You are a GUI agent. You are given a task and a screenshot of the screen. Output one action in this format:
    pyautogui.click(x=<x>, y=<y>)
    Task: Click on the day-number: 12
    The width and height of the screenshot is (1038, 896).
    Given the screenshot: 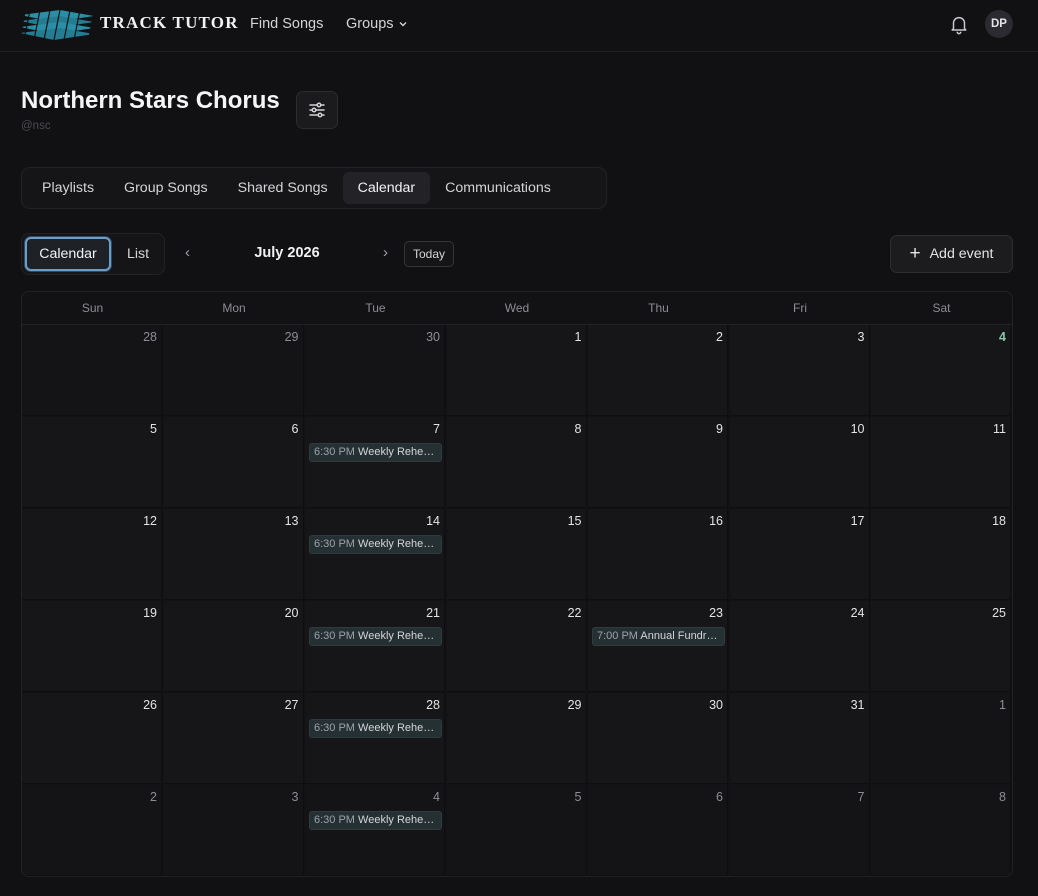 What is the action you would take?
    pyautogui.click(x=150, y=521)
    